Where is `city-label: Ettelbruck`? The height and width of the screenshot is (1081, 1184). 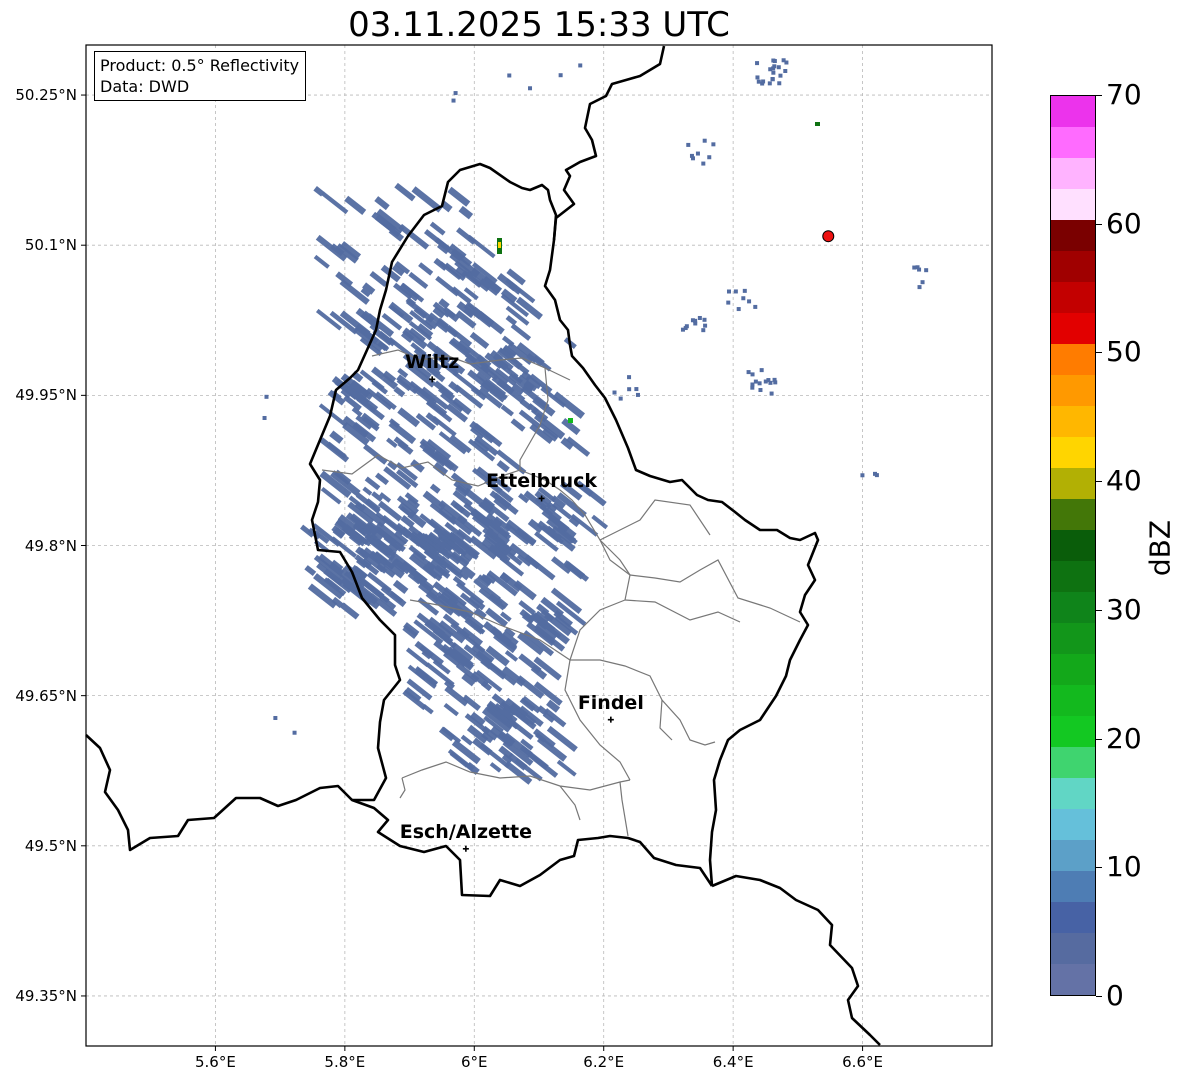 city-label: Ettelbruck is located at coordinates (542, 481).